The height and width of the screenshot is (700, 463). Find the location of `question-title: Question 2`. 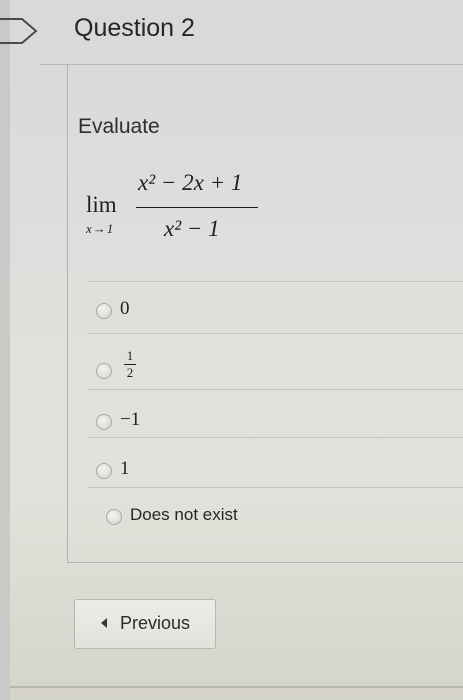

question-title: Question 2 is located at coordinates (134, 28).